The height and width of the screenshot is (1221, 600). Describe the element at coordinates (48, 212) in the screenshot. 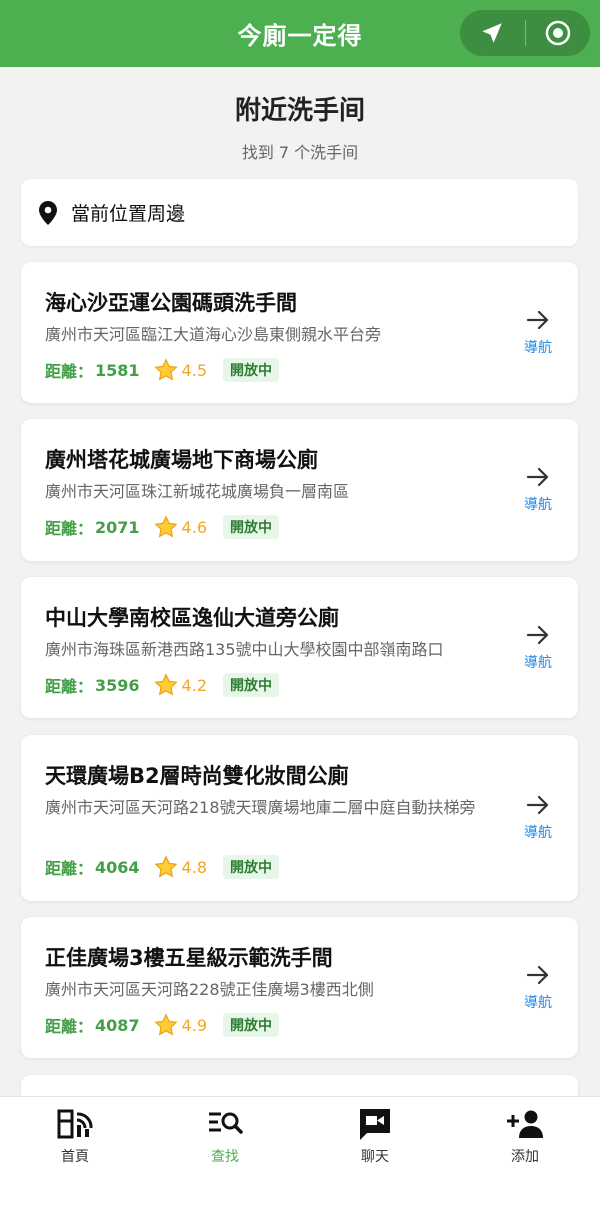

I see `location-pin-icon` at that location.